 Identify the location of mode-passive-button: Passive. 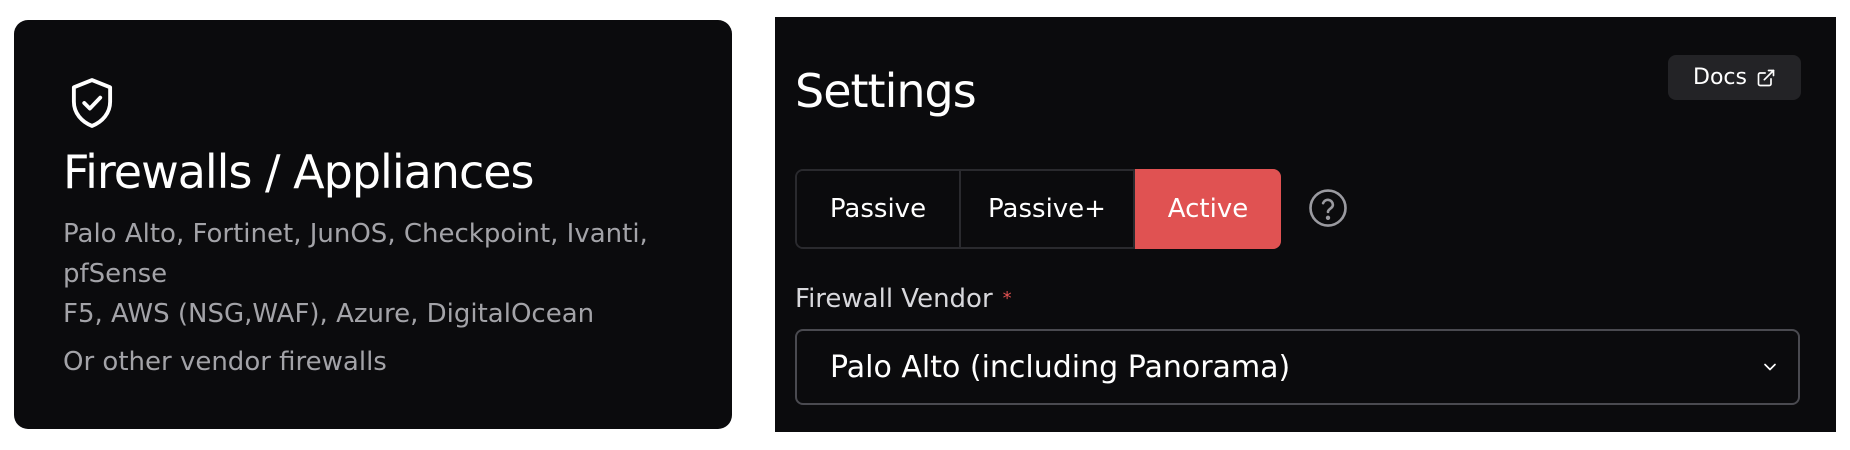
(879, 209).